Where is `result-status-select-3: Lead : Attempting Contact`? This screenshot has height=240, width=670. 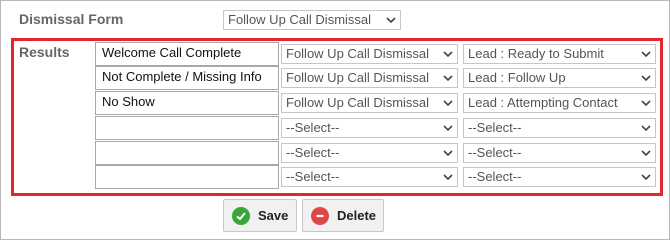
result-status-select-3: Lead : Attempting Contact is located at coordinates (559, 103).